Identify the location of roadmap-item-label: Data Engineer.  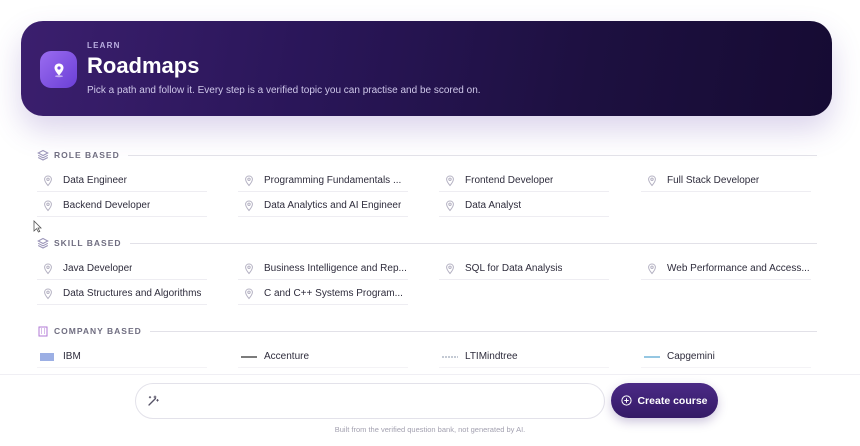
(95, 180).